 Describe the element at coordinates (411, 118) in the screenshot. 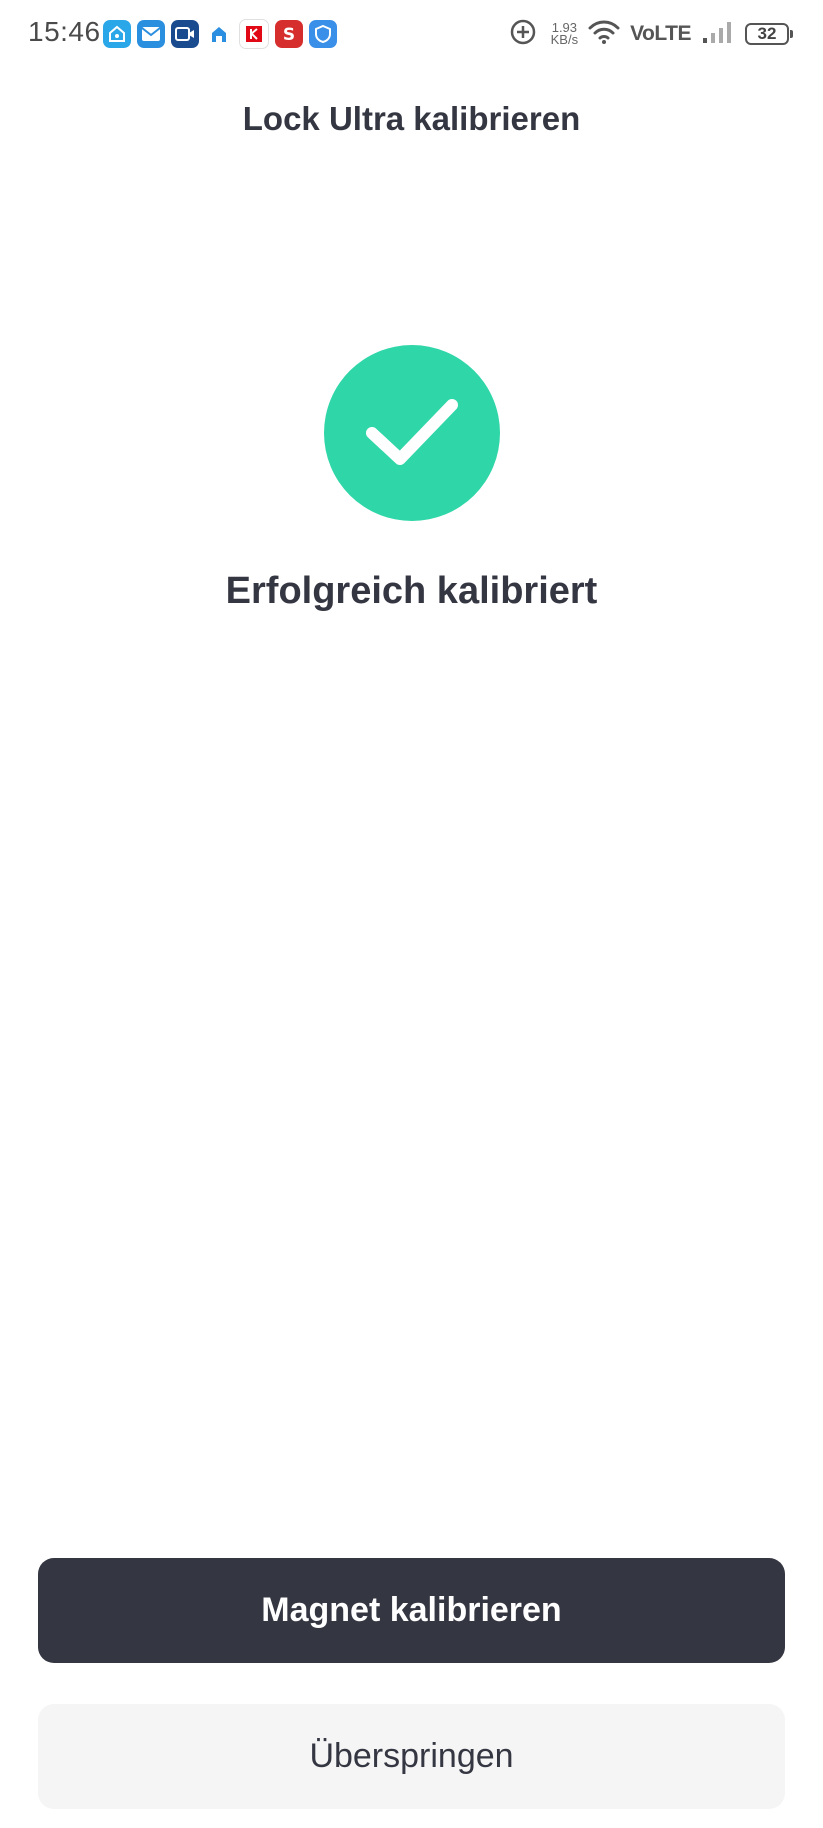

I see `page-title: Lock Ultra kalibrieren` at that location.